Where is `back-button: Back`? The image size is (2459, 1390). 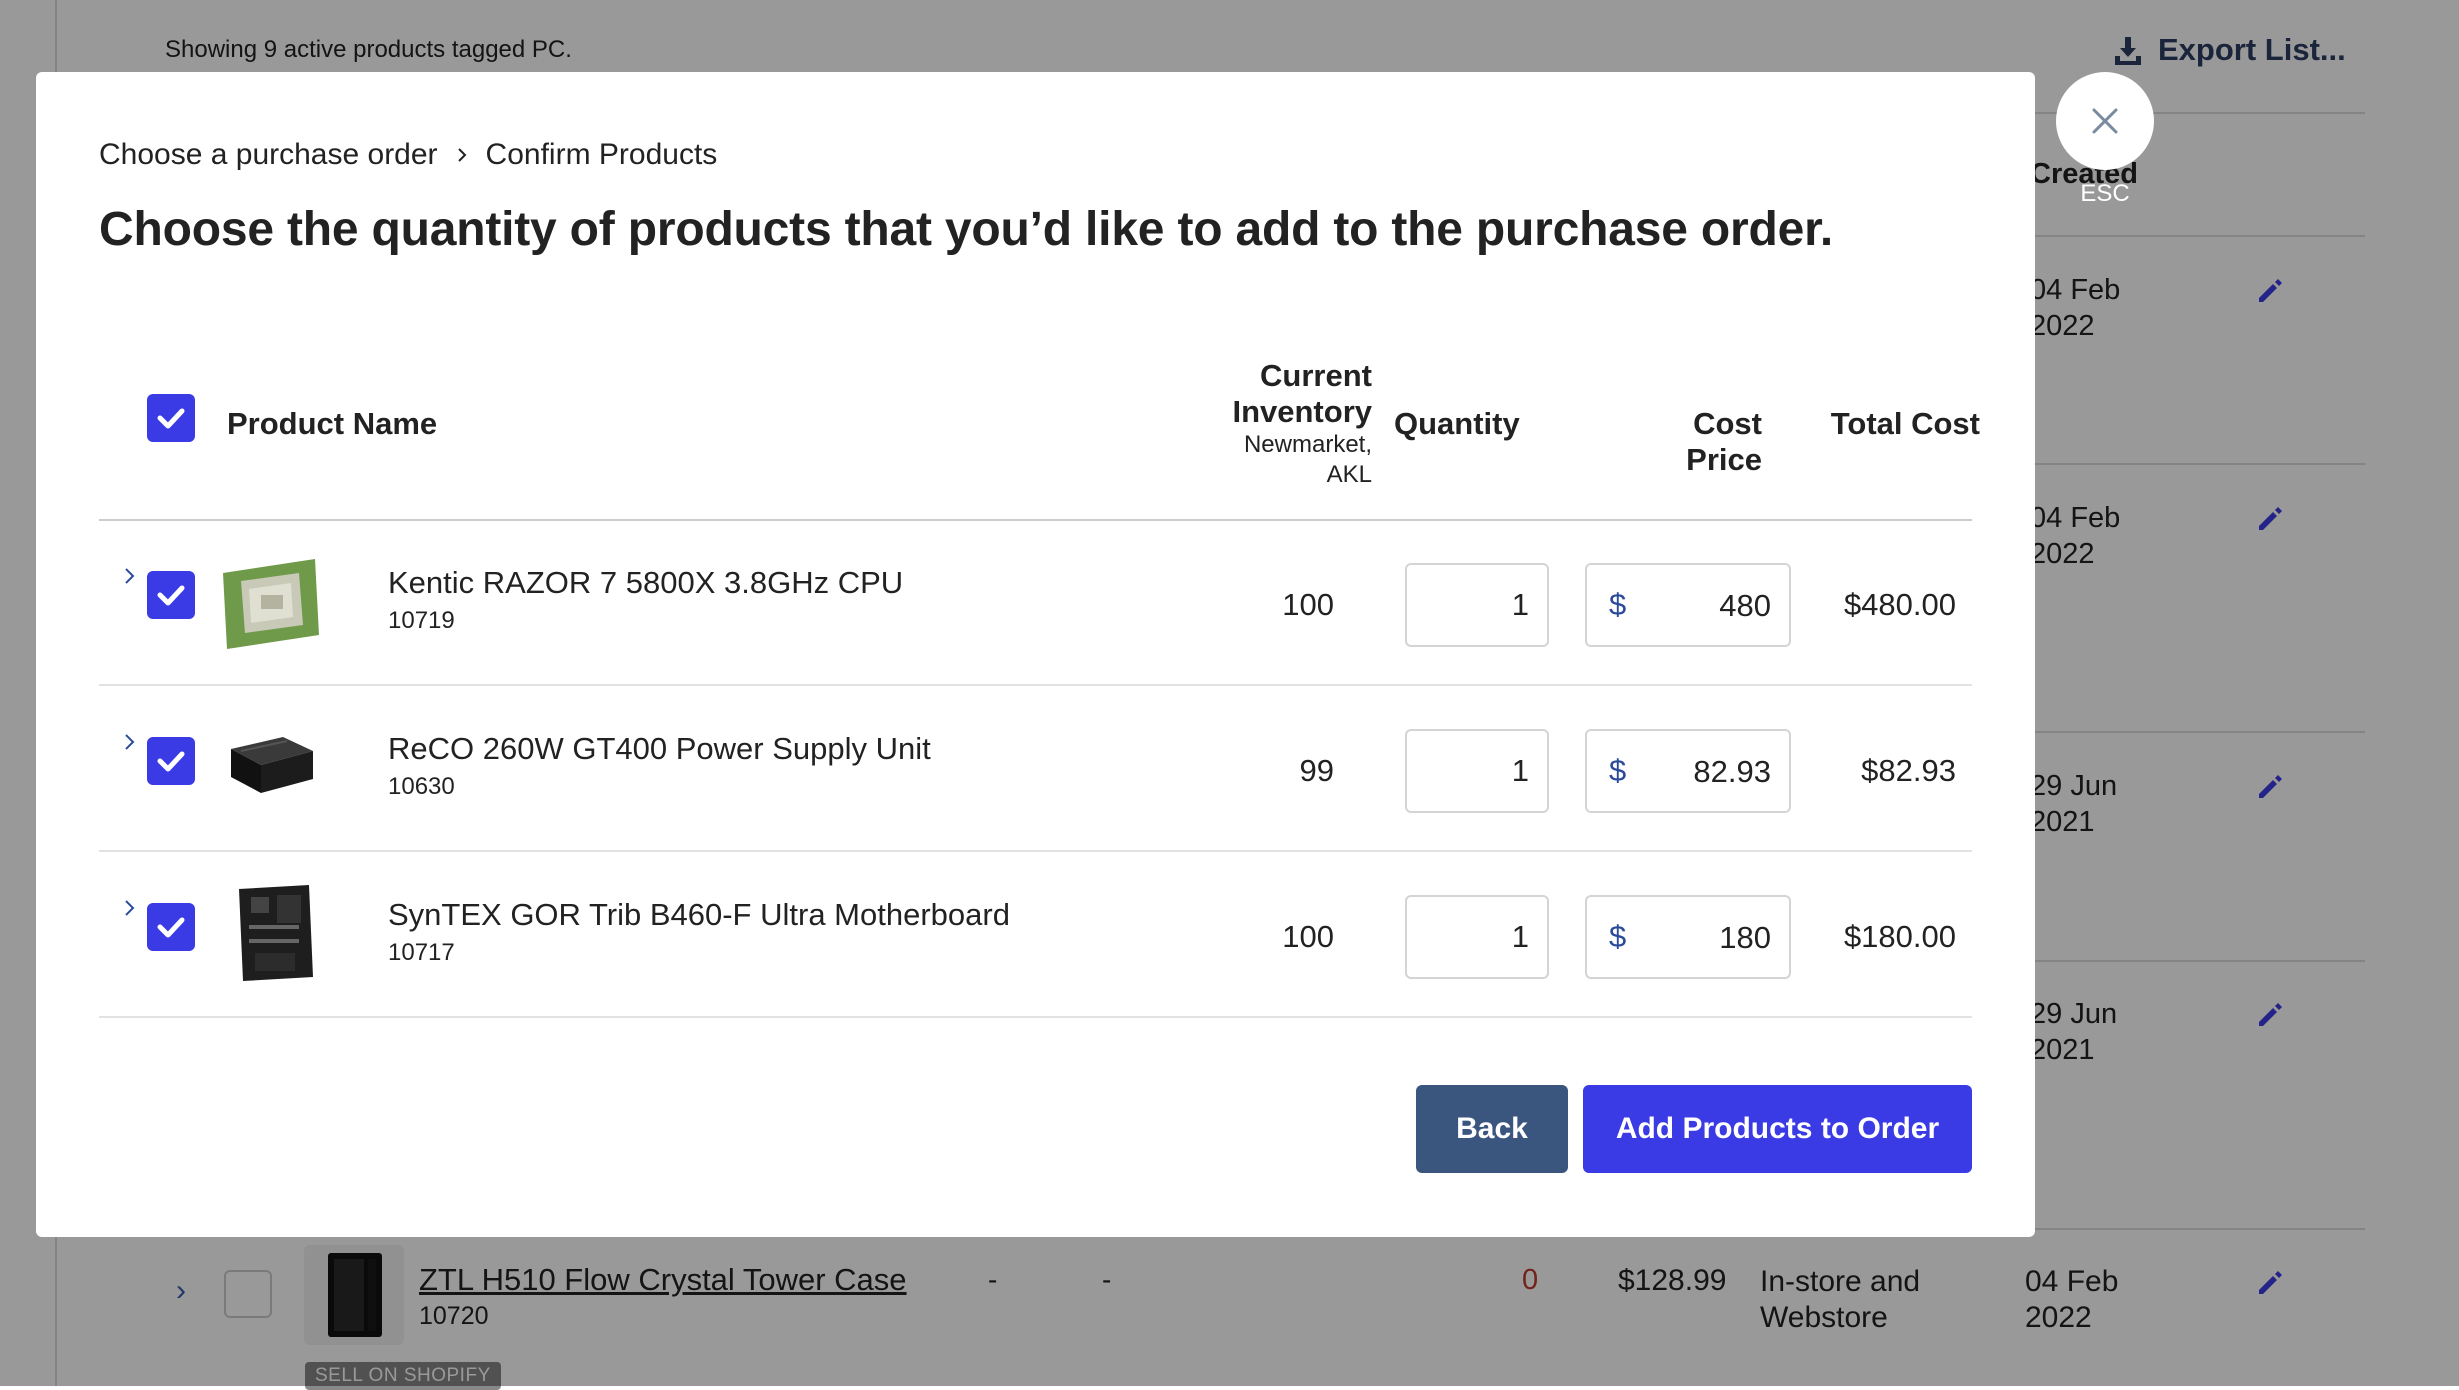 back-button: Back is located at coordinates (1492, 1129).